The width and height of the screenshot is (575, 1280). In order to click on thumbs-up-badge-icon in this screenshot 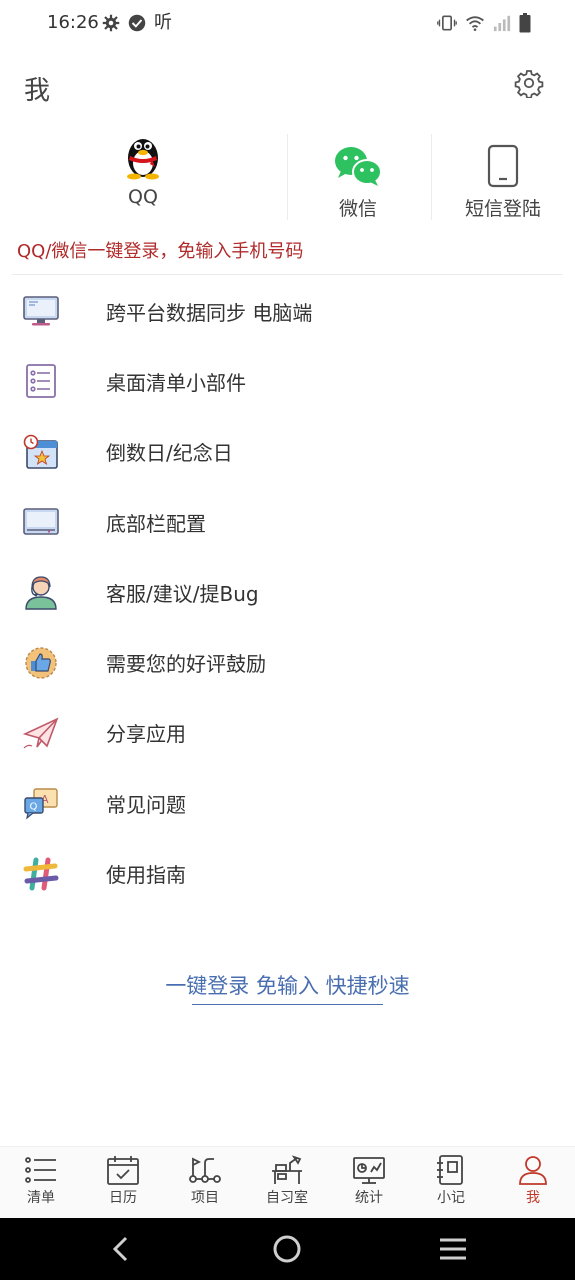, I will do `click(41, 662)`.